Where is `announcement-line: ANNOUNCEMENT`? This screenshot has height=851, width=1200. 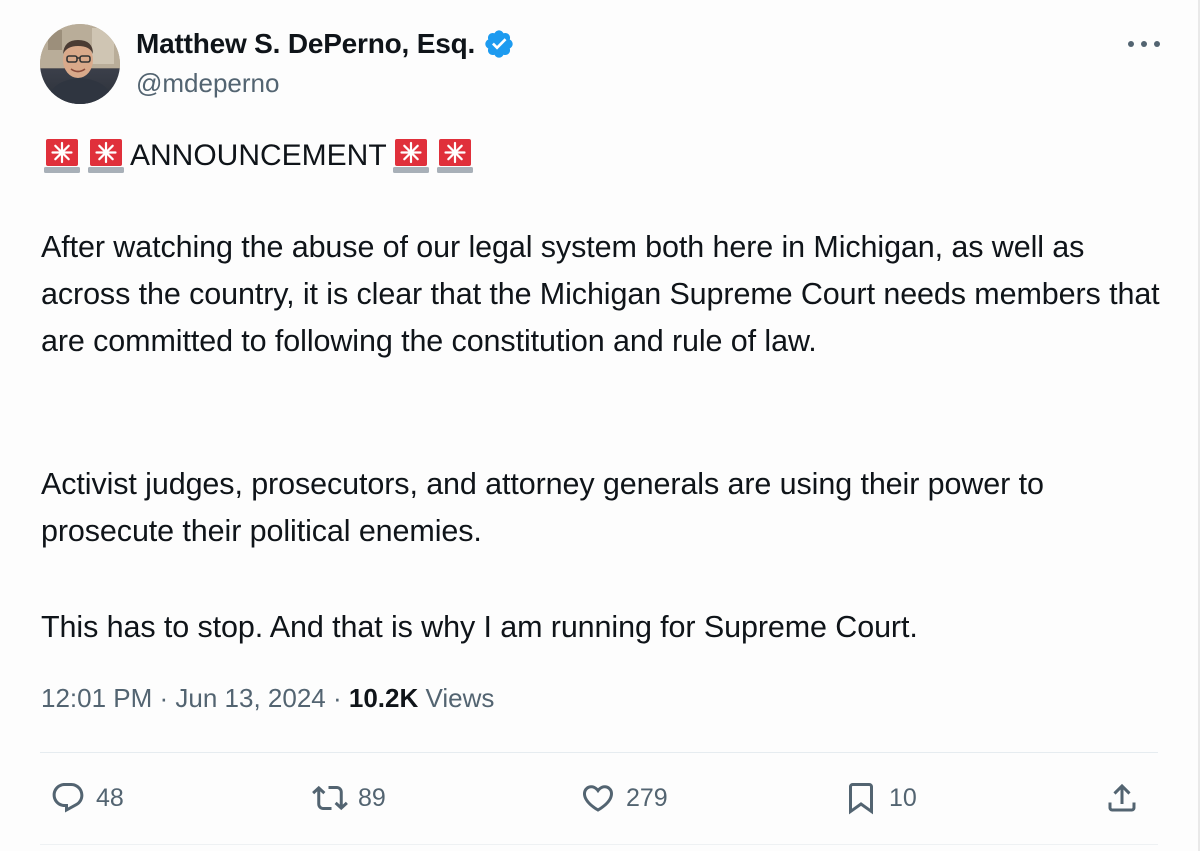
announcement-line: ANNOUNCEMENT is located at coordinates (260, 156).